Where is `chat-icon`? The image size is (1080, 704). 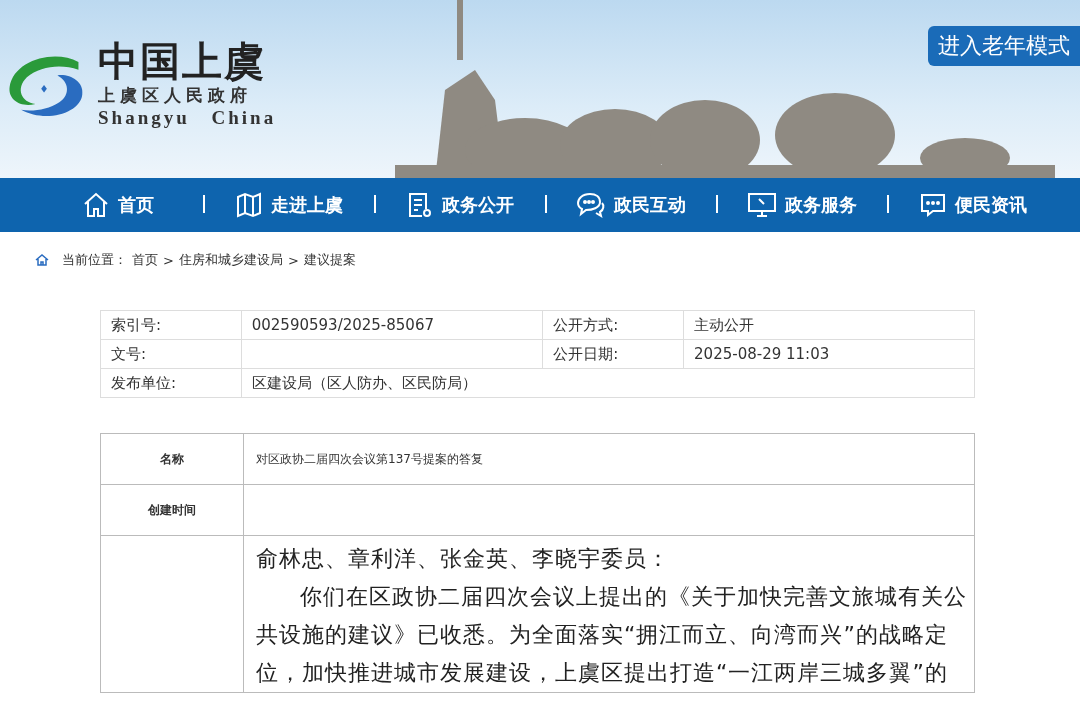 chat-icon is located at coordinates (590, 205).